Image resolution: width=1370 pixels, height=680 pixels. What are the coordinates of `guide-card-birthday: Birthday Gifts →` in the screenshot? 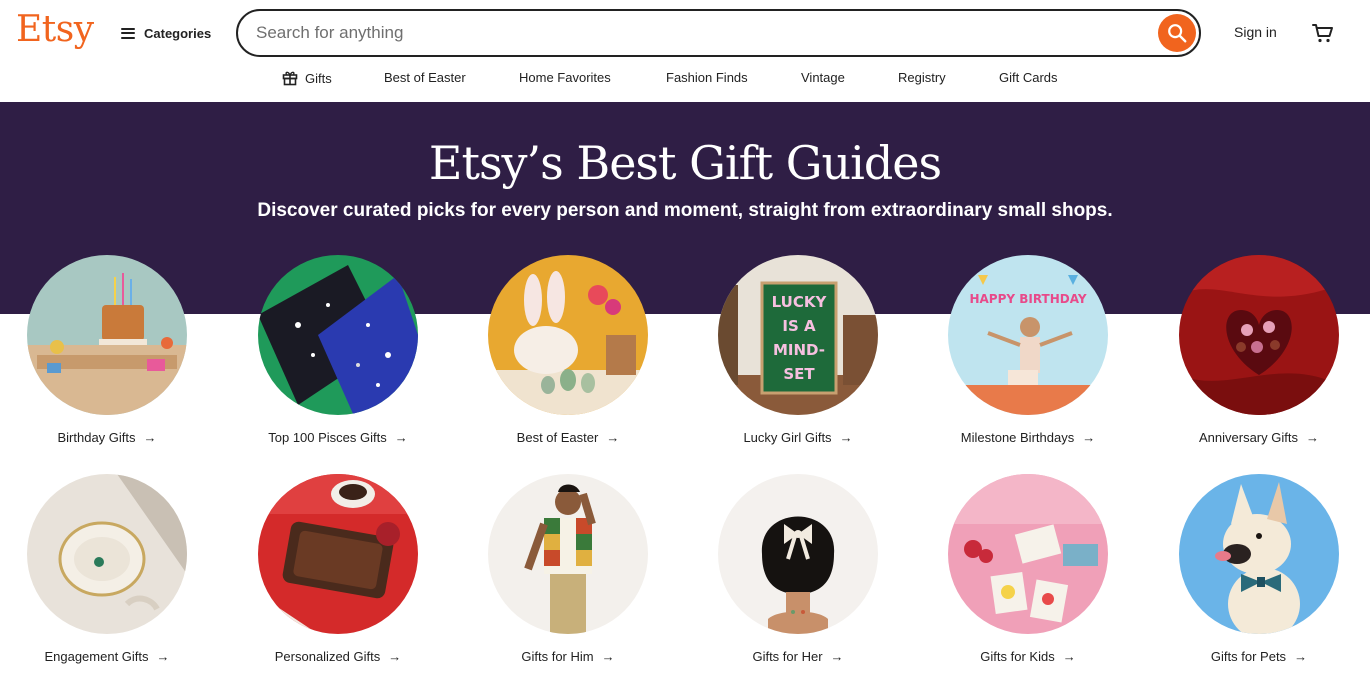 It's located at (107, 355).